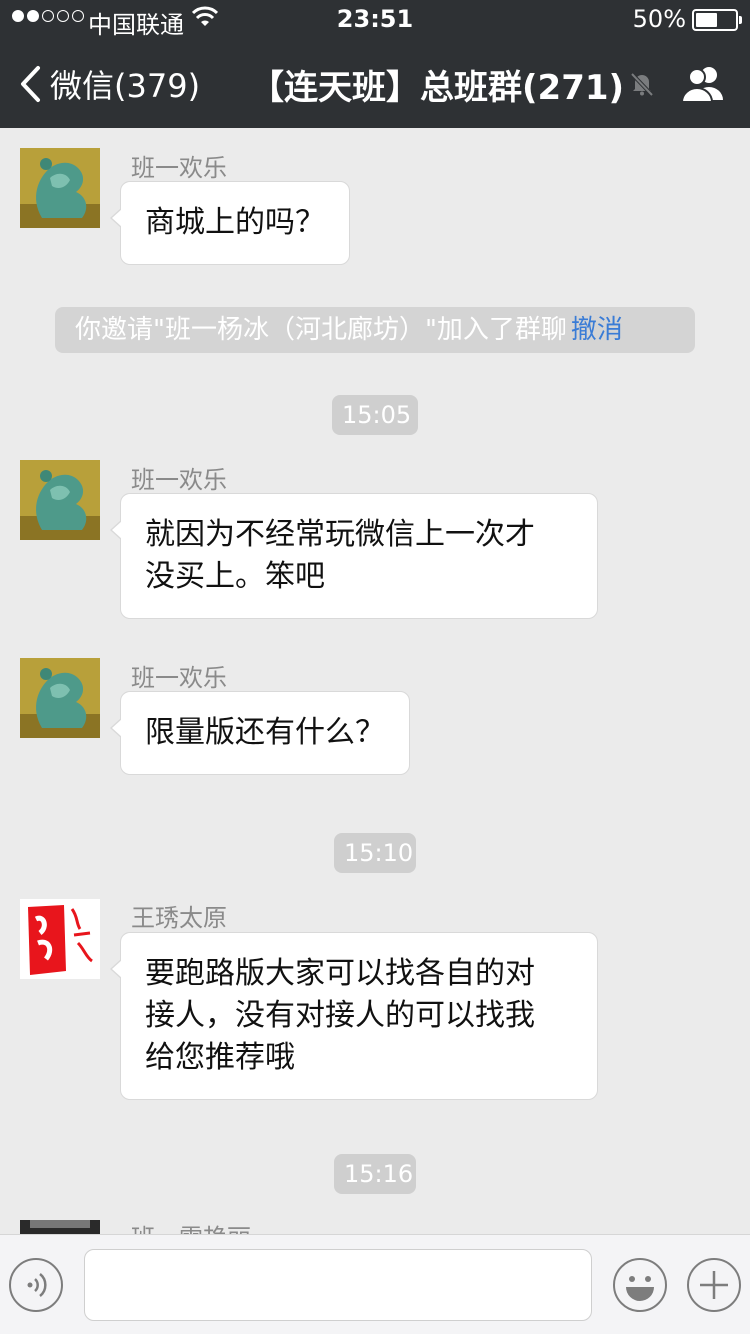 Image resolution: width=750 pixels, height=1334 pixels. What do you see at coordinates (375, 20) in the screenshot?
I see `status-bar: 中国联通 23:51 50%` at bounding box center [375, 20].